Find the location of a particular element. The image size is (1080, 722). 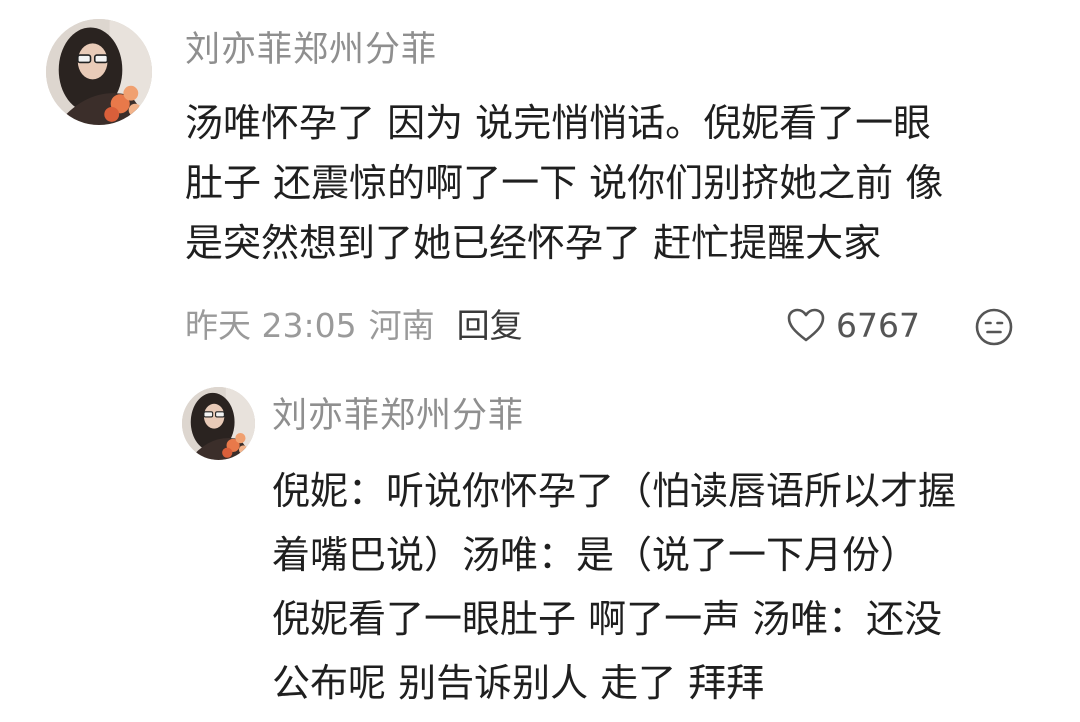

comment-line: 肚子 还震惊的啊了一下 说你们别挤她之前 像 is located at coordinates (564, 183).